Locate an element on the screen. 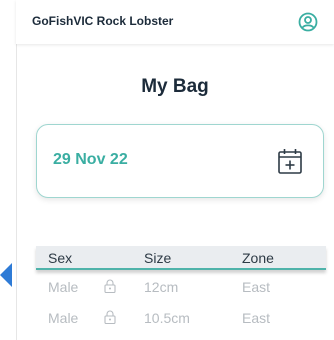 The image size is (334, 340). cell-size: 12cm is located at coordinates (161, 287).